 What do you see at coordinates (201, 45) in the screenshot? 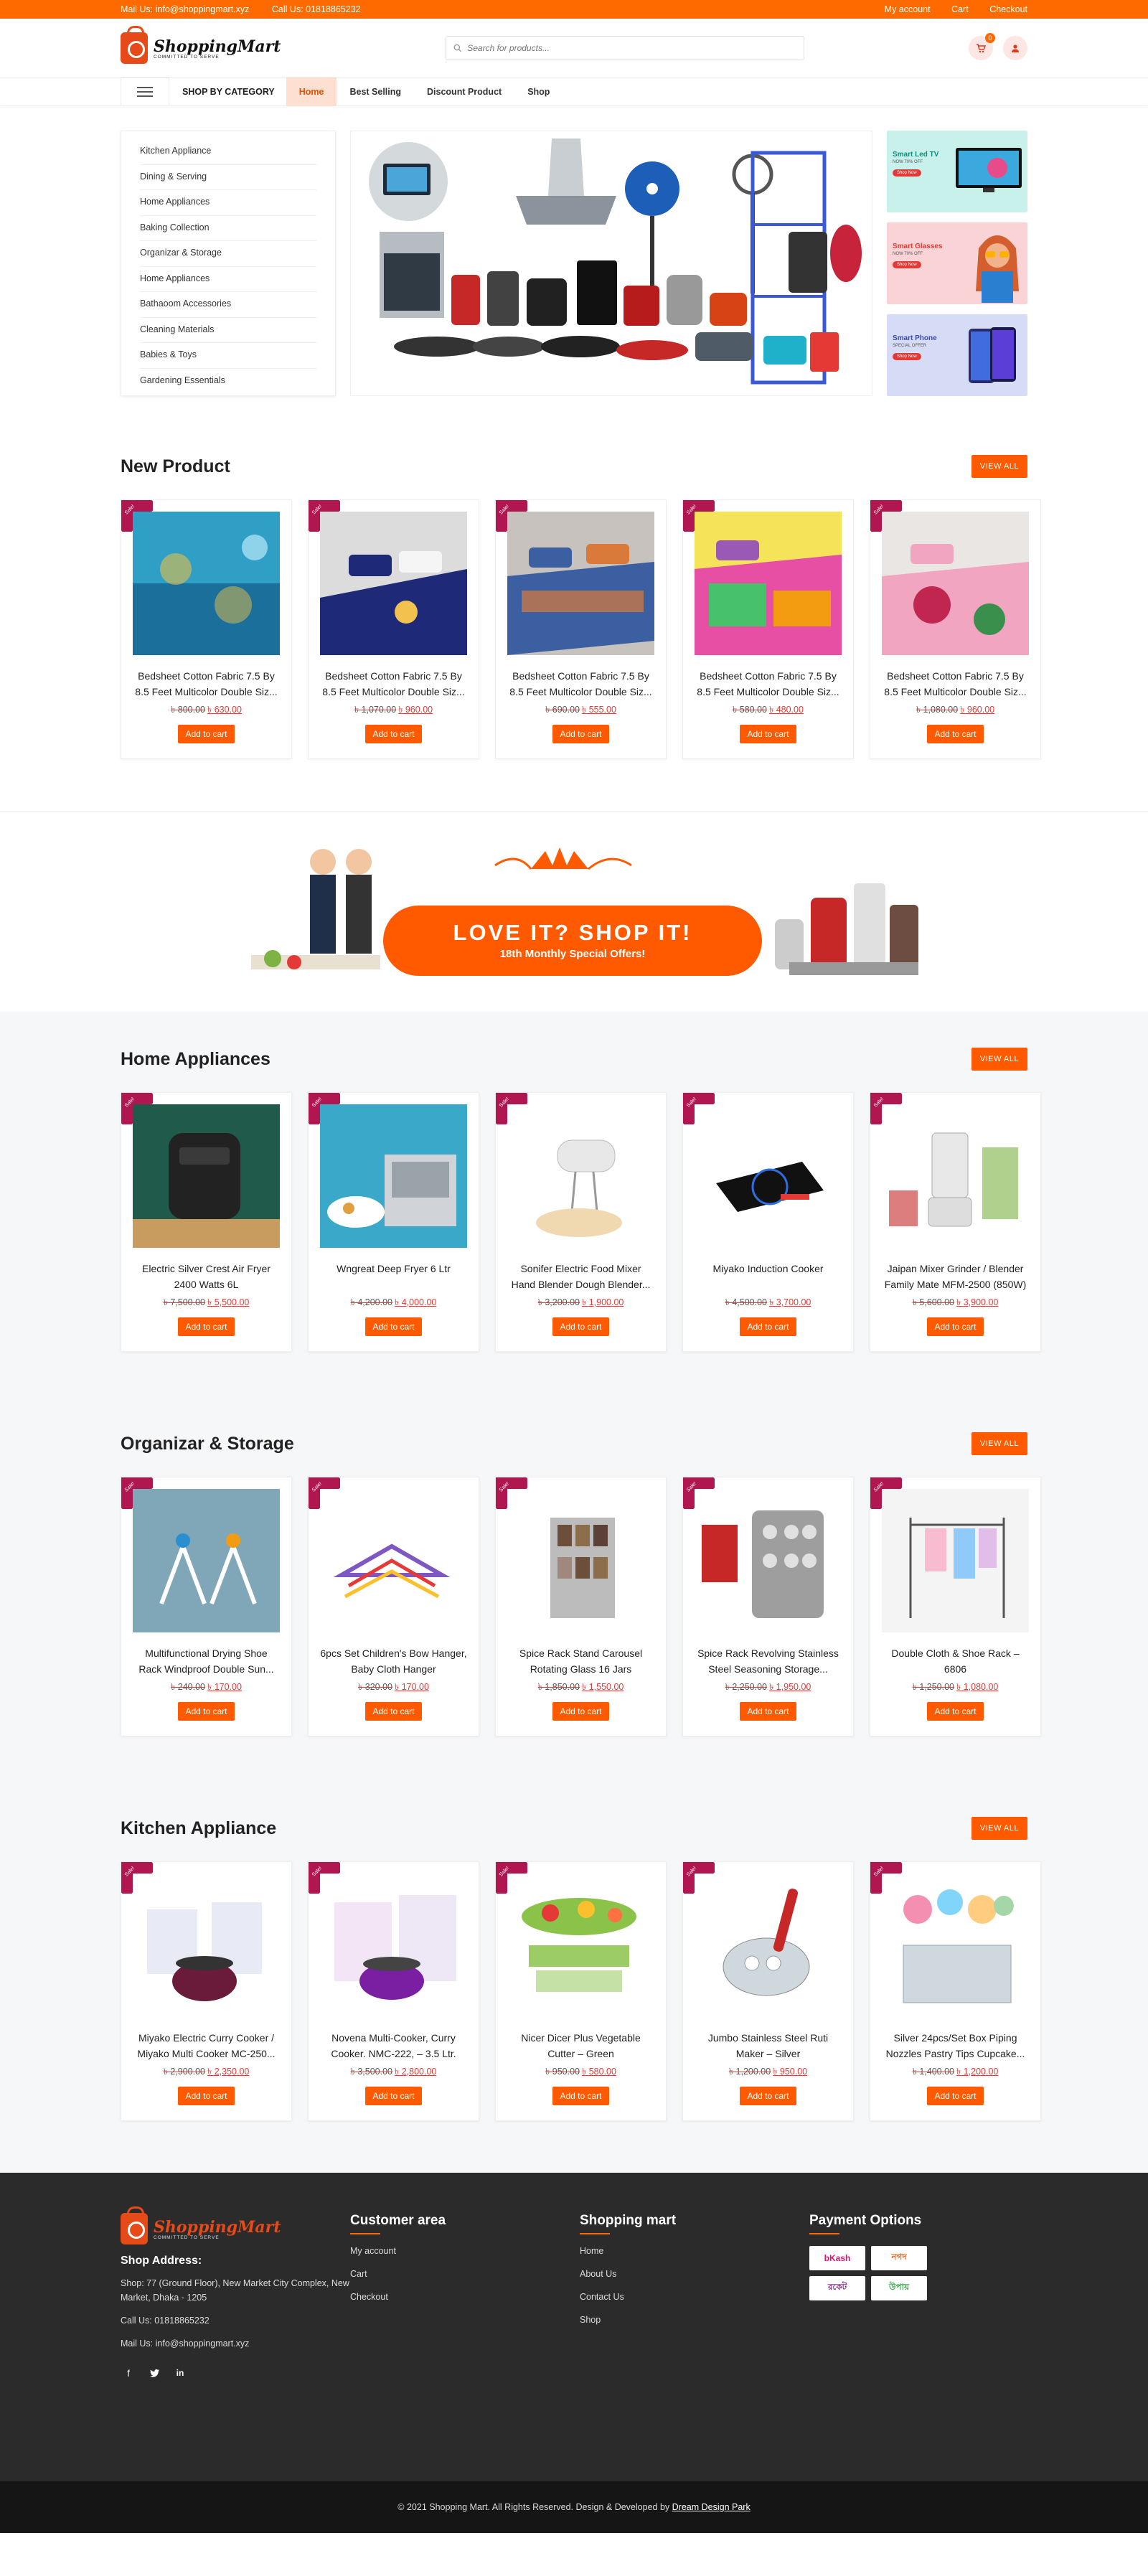
I see `site-logo: ShoppingMart COMMITTED TO SERVE` at bounding box center [201, 45].